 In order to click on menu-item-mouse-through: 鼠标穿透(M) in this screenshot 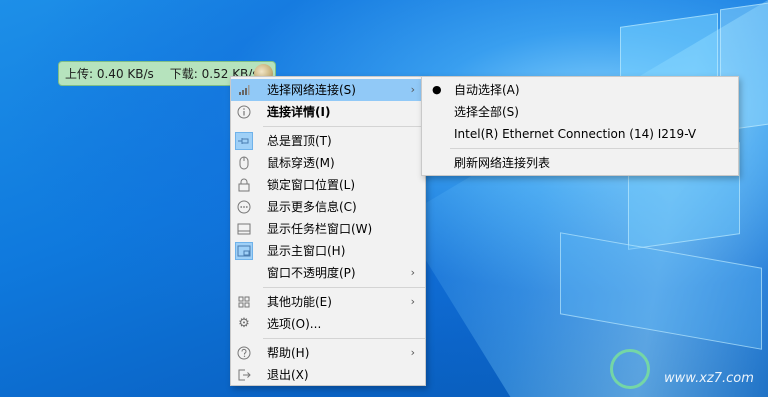, I will do `click(328, 163)`.